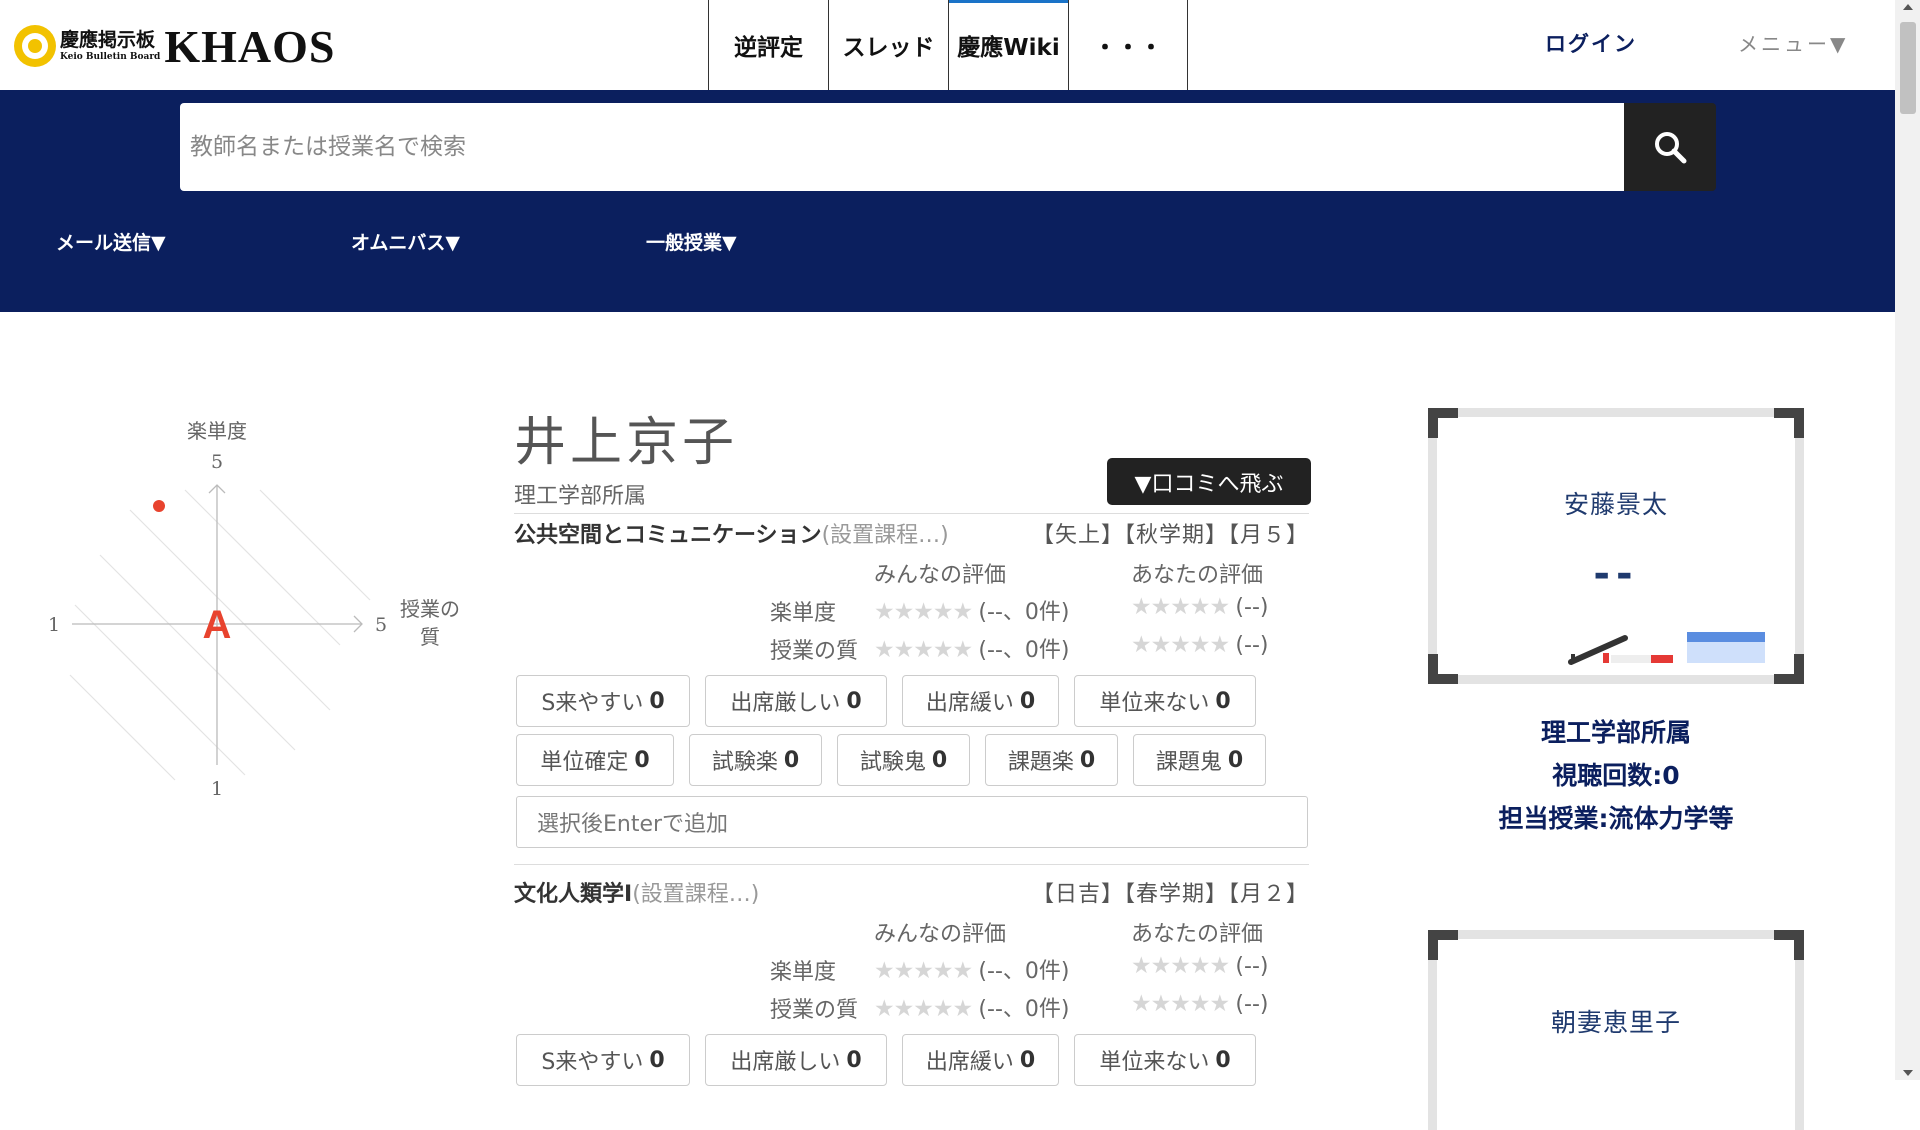 The height and width of the screenshot is (1130, 1920). What do you see at coordinates (1616, 574) in the screenshot?
I see `related-professor-score: --` at bounding box center [1616, 574].